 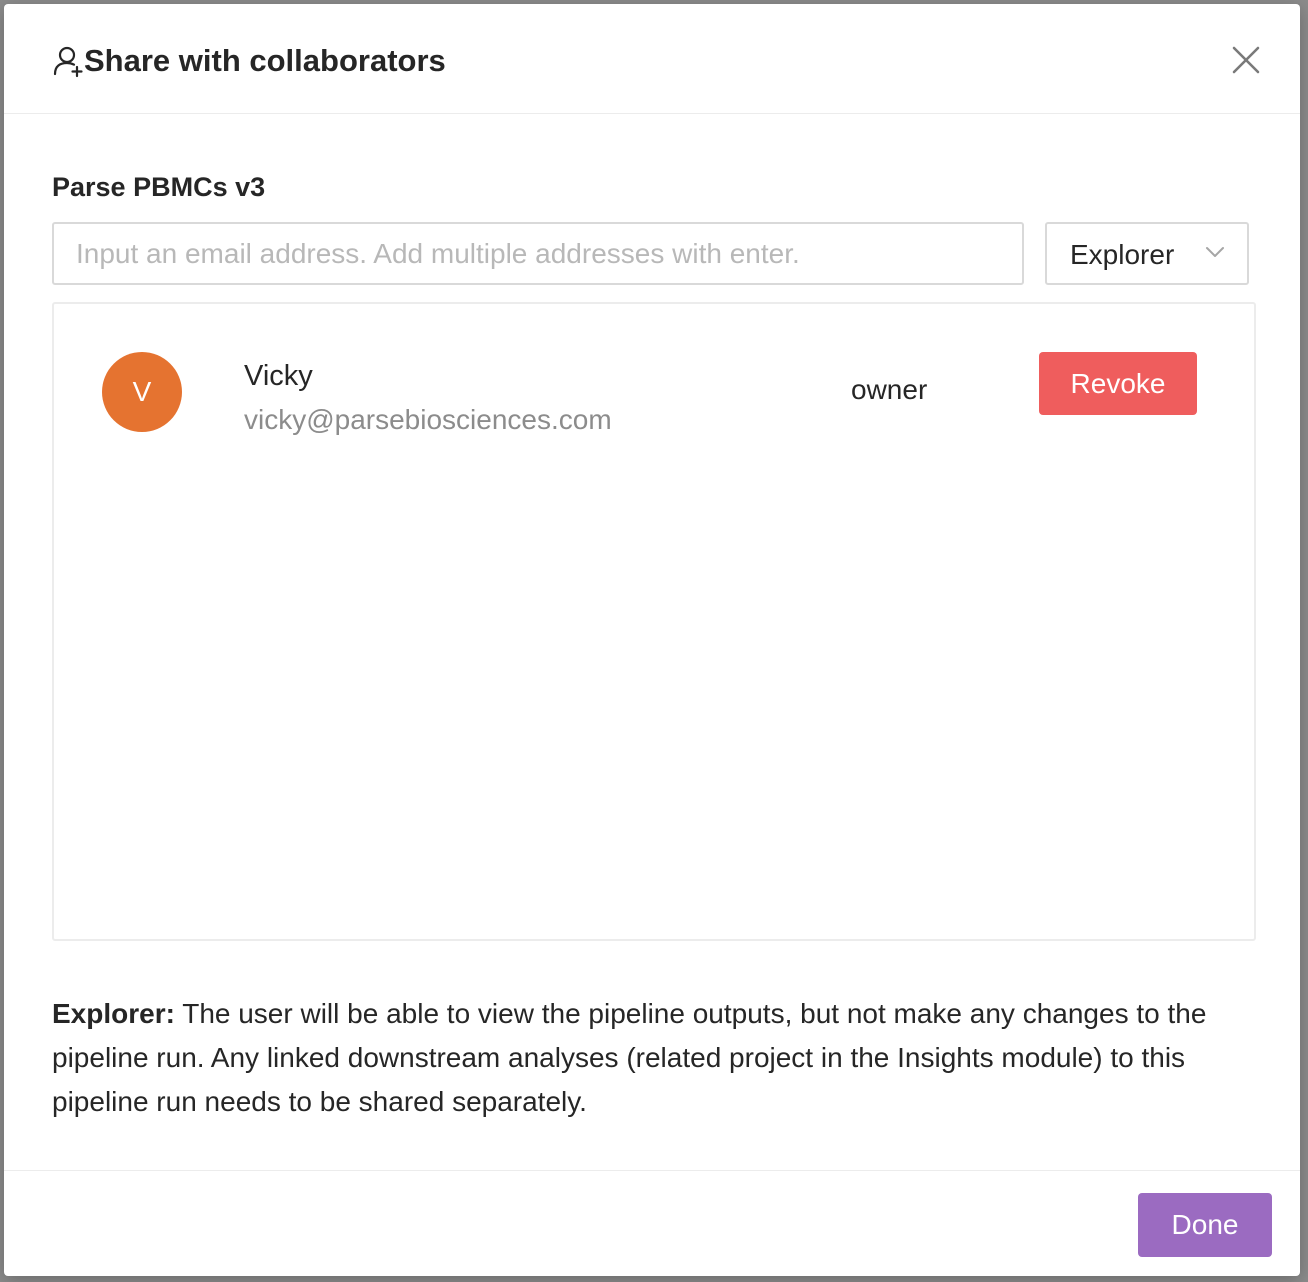 What do you see at coordinates (278, 376) in the screenshot?
I see `collaborator-name: Vicky` at bounding box center [278, 376].